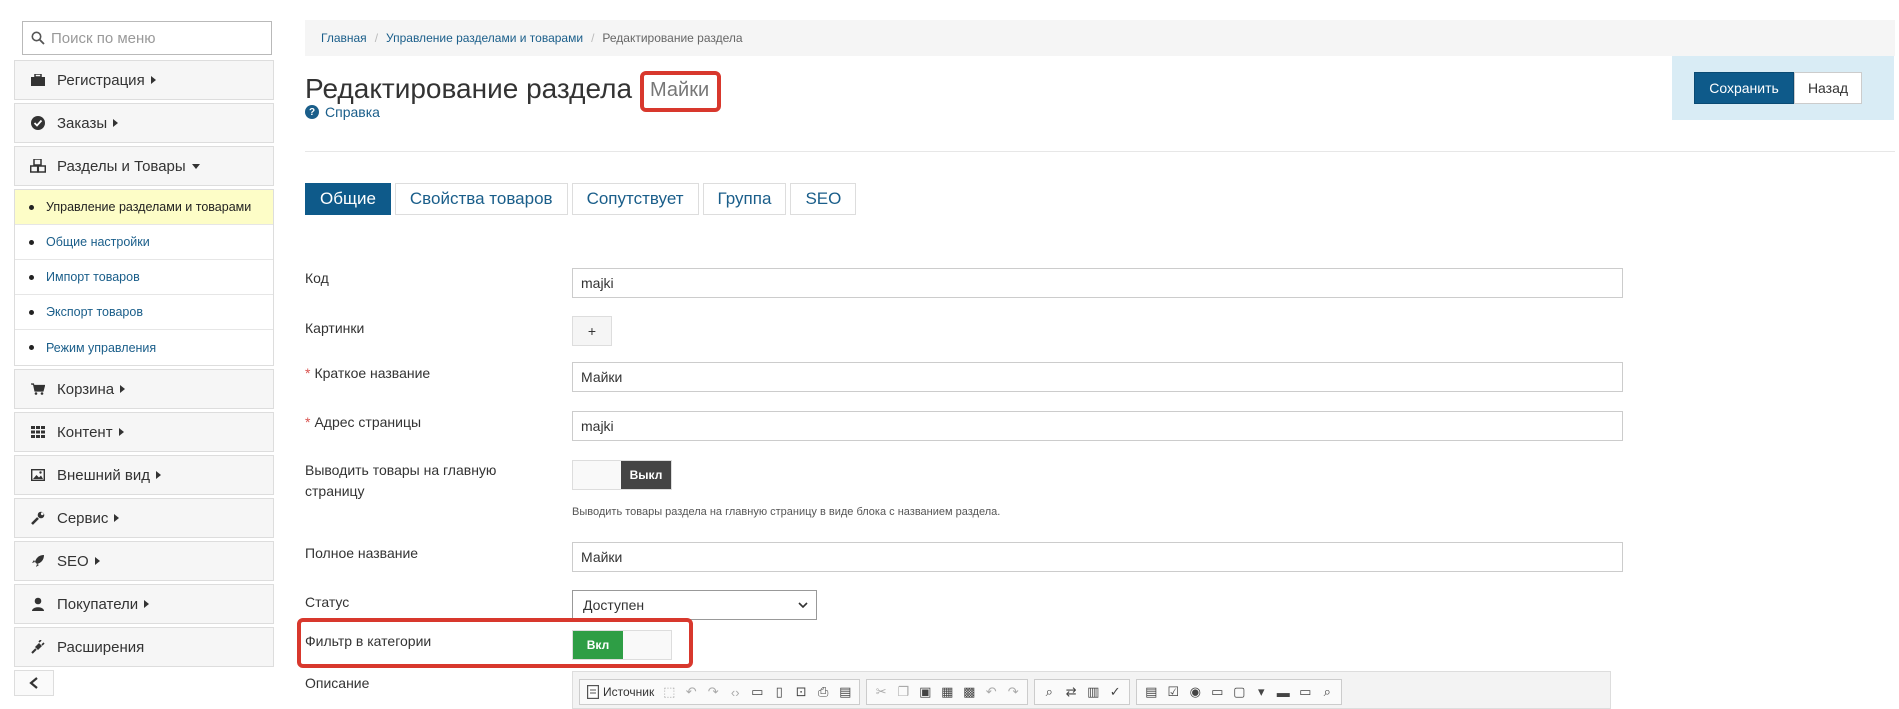  Describe the element at coordinates (694, 605) in the screenshot. I see `status-select: Доступен` at that location.